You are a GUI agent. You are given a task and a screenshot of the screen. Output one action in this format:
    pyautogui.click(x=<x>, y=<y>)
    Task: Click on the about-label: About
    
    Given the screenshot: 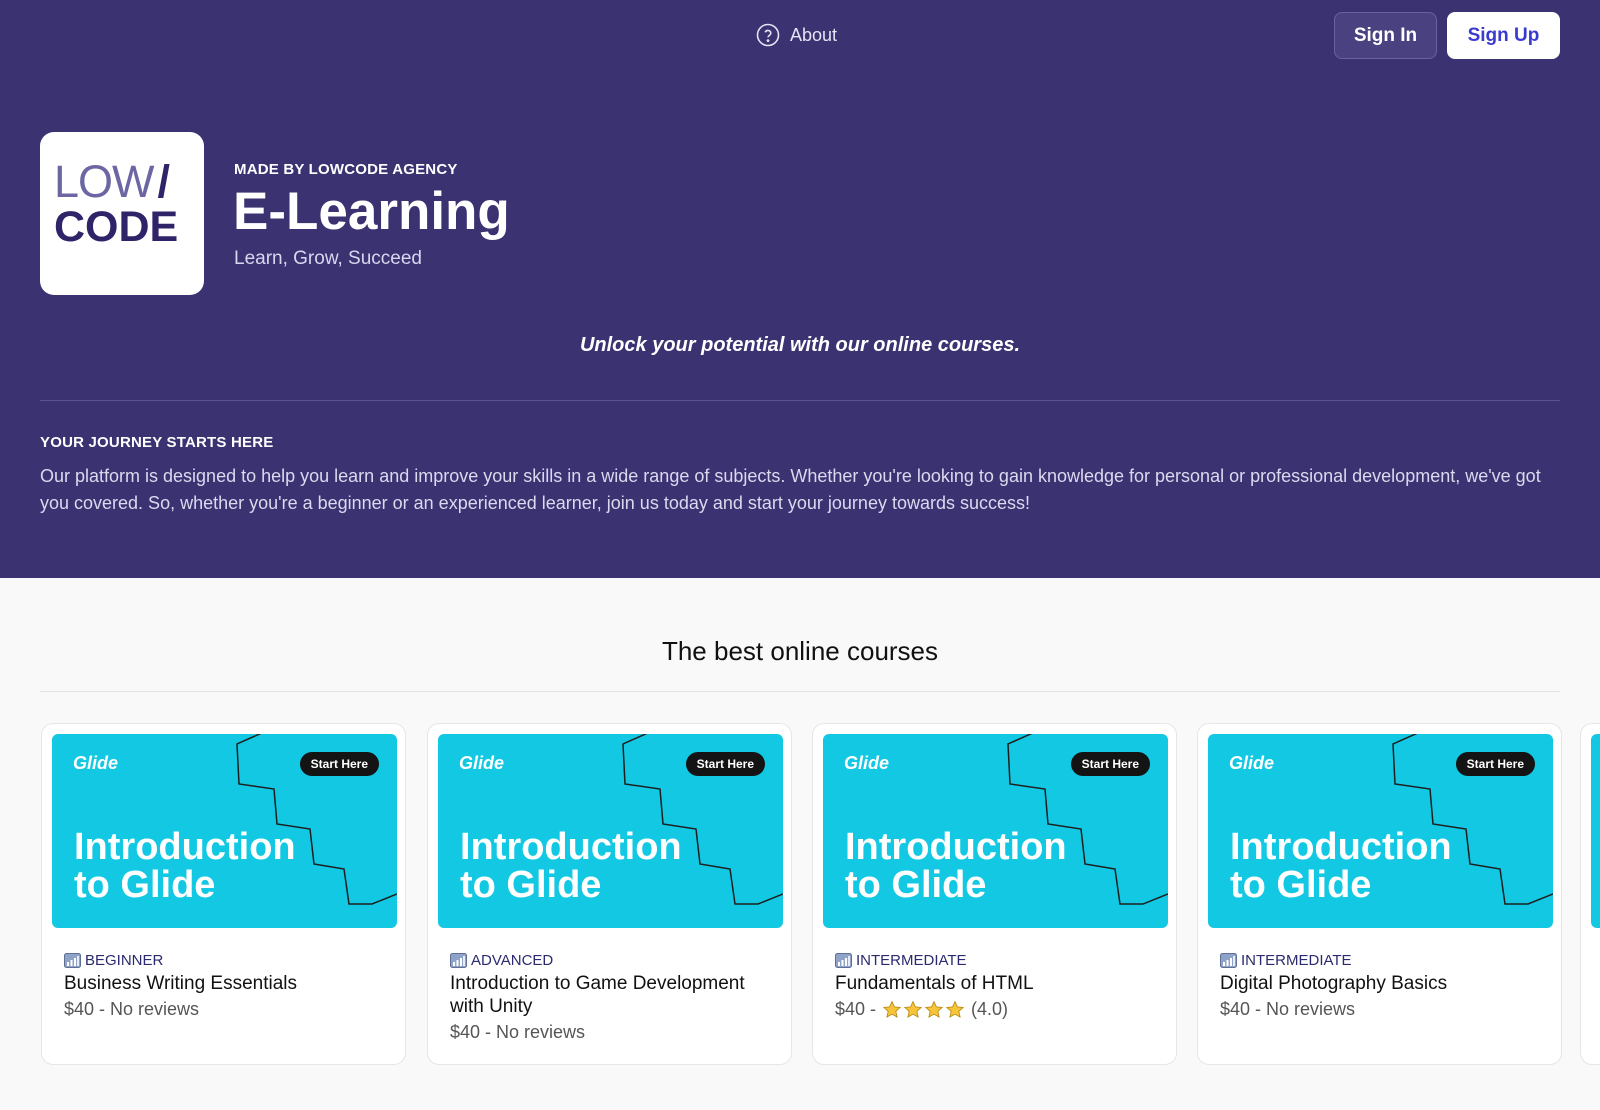 What is the action you would take?
    pyautogui.click(x=814, y=34)
    